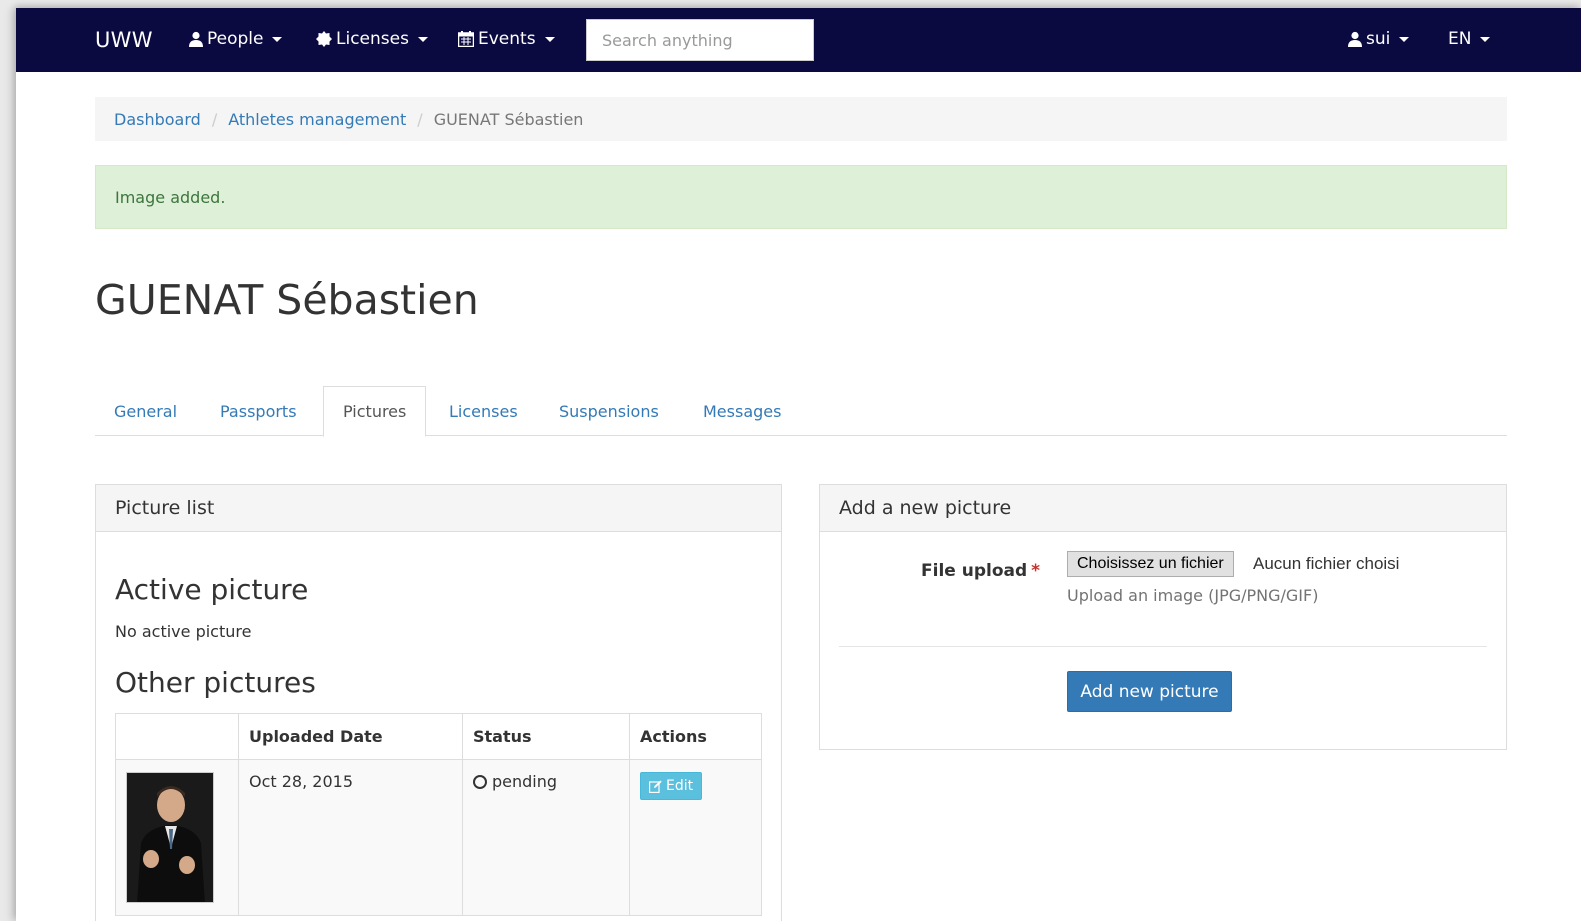 This screenshot has width=1581, height=921. I want to click on calendar-icon, so click(466, 39).